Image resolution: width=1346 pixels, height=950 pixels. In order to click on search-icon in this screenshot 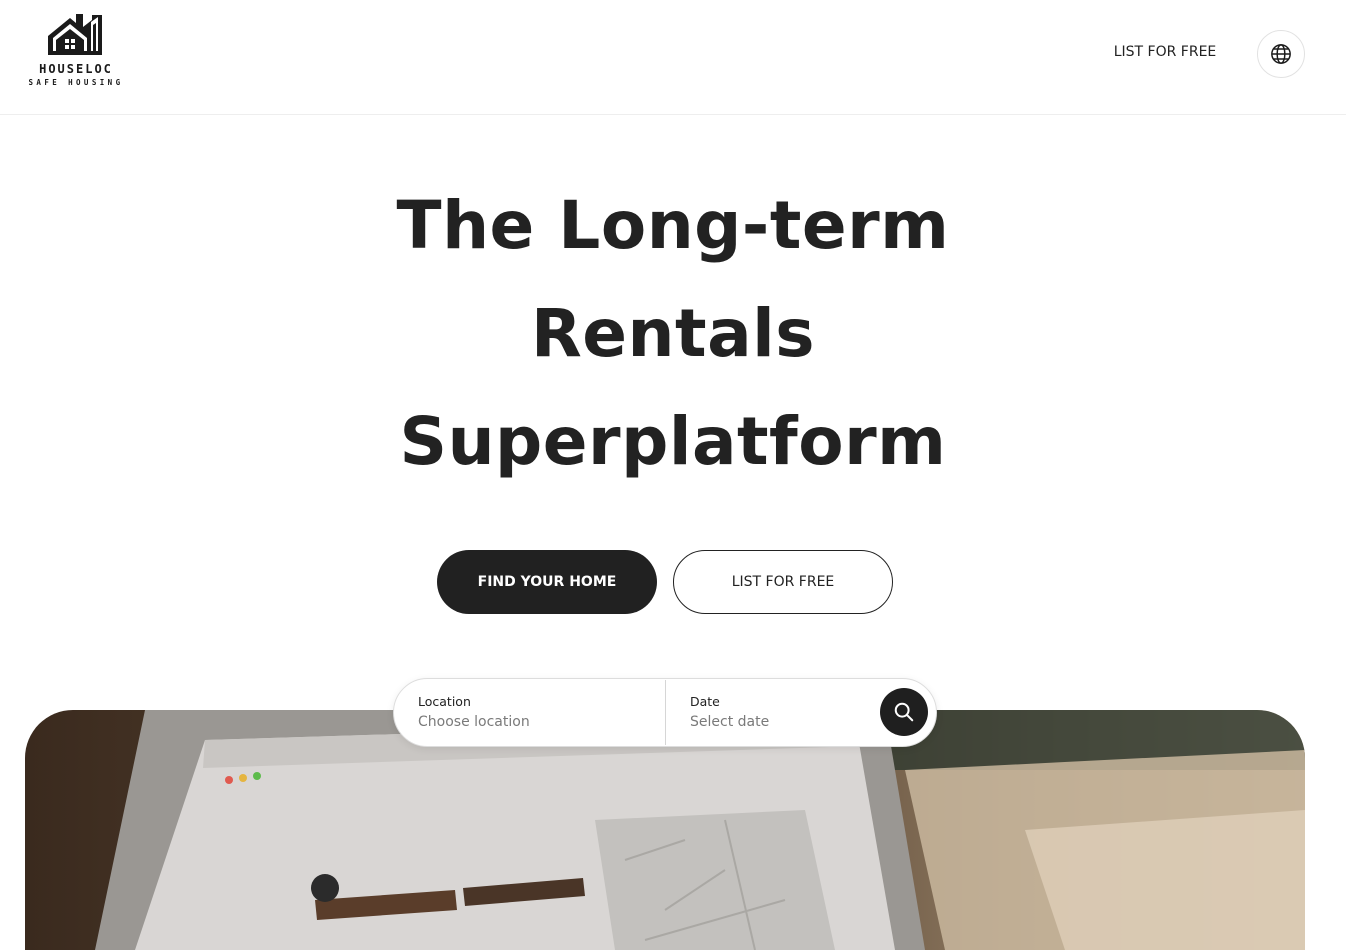, I will do `click(904, 712)`.